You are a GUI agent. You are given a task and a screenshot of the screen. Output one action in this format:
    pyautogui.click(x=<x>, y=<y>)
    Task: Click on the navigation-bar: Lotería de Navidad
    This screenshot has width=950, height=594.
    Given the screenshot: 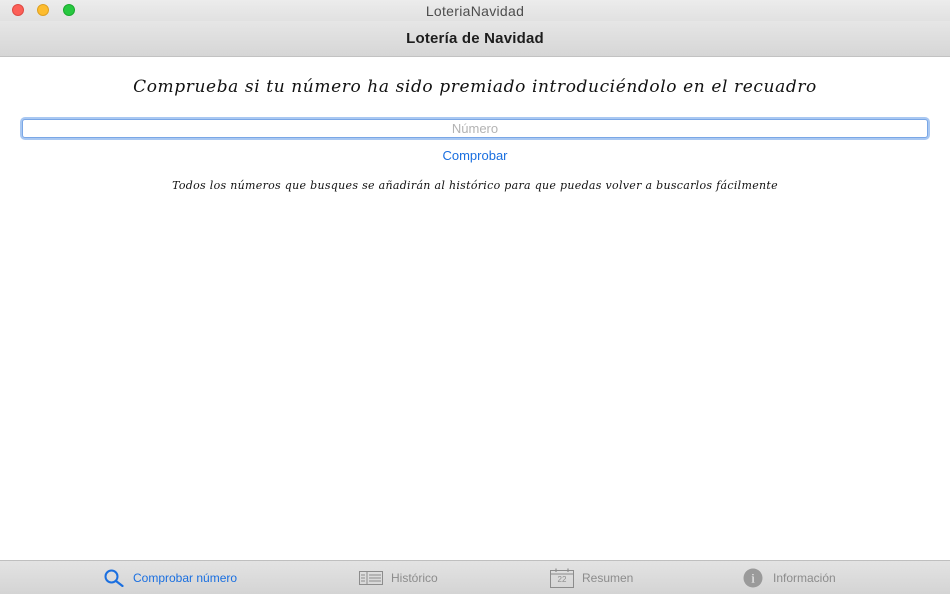 What is the action you would take?
    pyautogui.click(x=475, y=39)
    